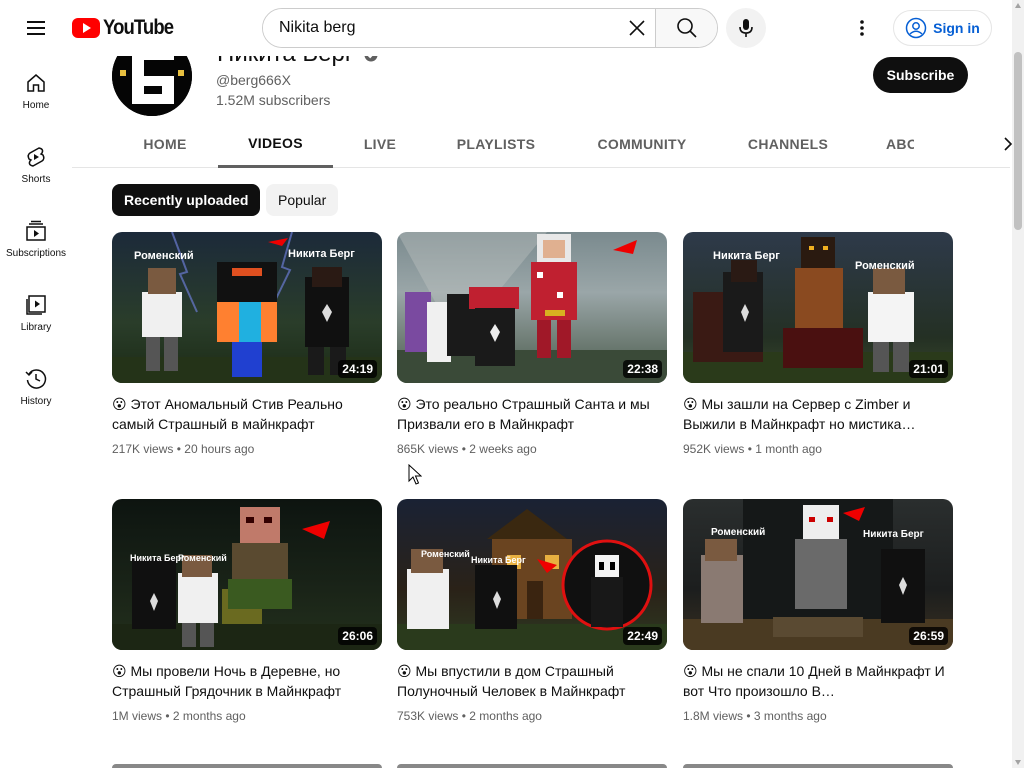  I want to click on voice-search-button, so click(746, 28).